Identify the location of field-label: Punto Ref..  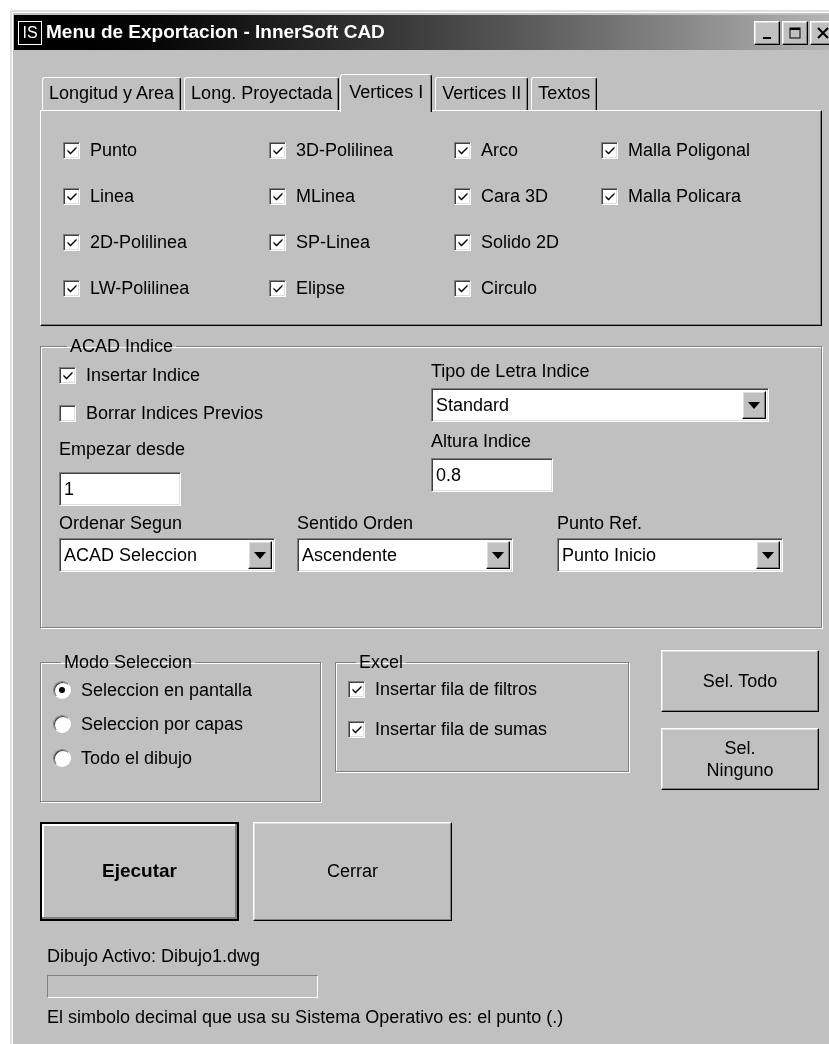
(600, 523).